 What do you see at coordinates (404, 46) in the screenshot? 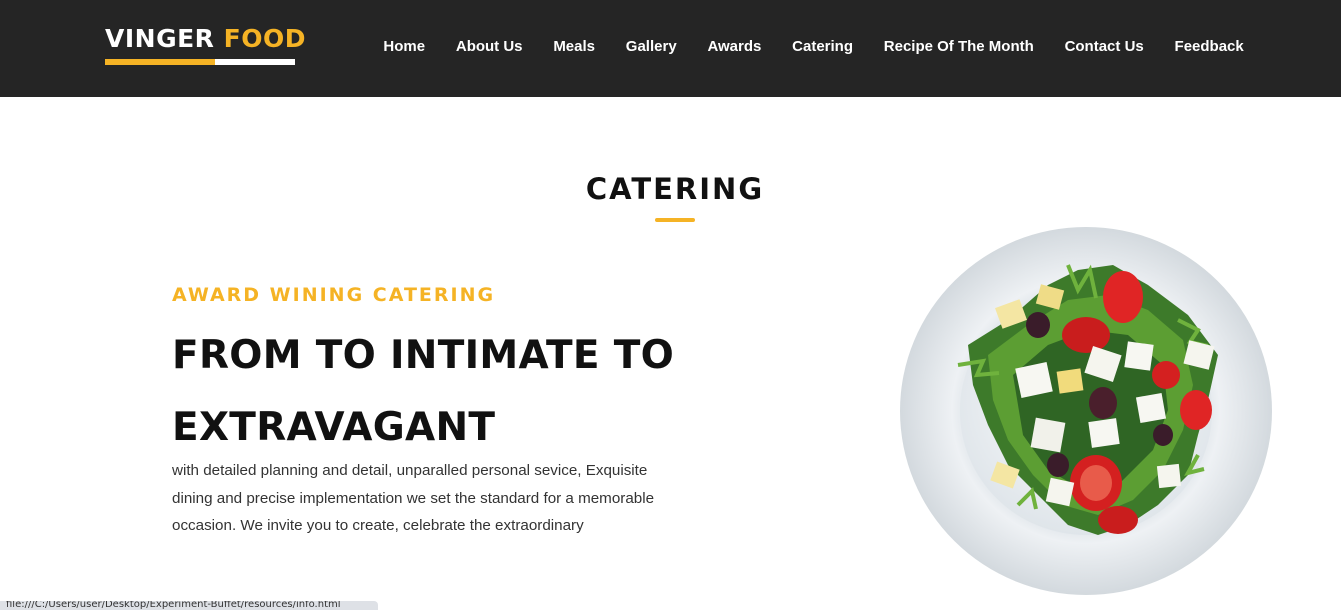
I see `nav-home: Home` at bounding box center [404, 46].